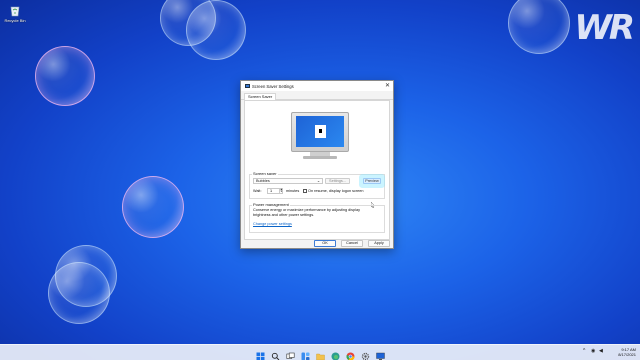 This screenshot has width=640, height=360. What do you see at coordinates (317, 95) in the screenshot?
I see `tab-strip: Screen Saver` at bounding box center [317, 95].